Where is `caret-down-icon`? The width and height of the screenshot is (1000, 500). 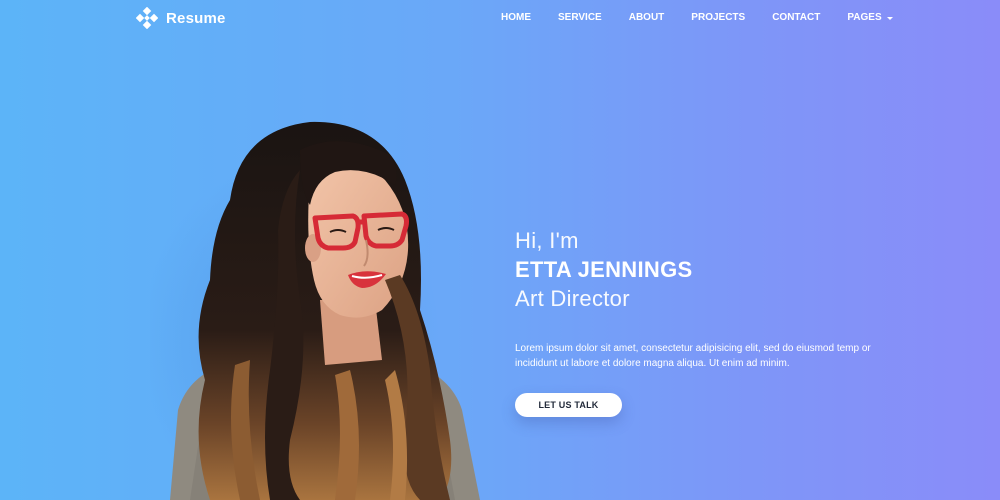
caret-down-icon is located at coordinates (889, 18).